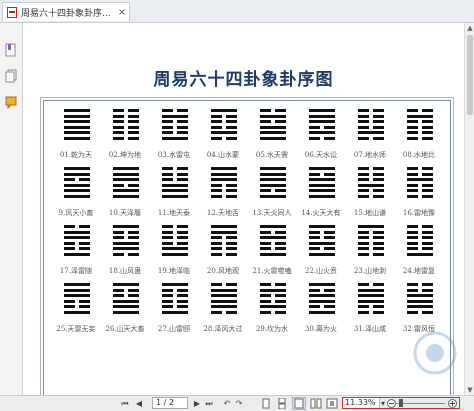 Image resolution: width=474 pixels, height=411 pixels. I want to click on zoom-level-field: 11.33%, so click(362, 403).